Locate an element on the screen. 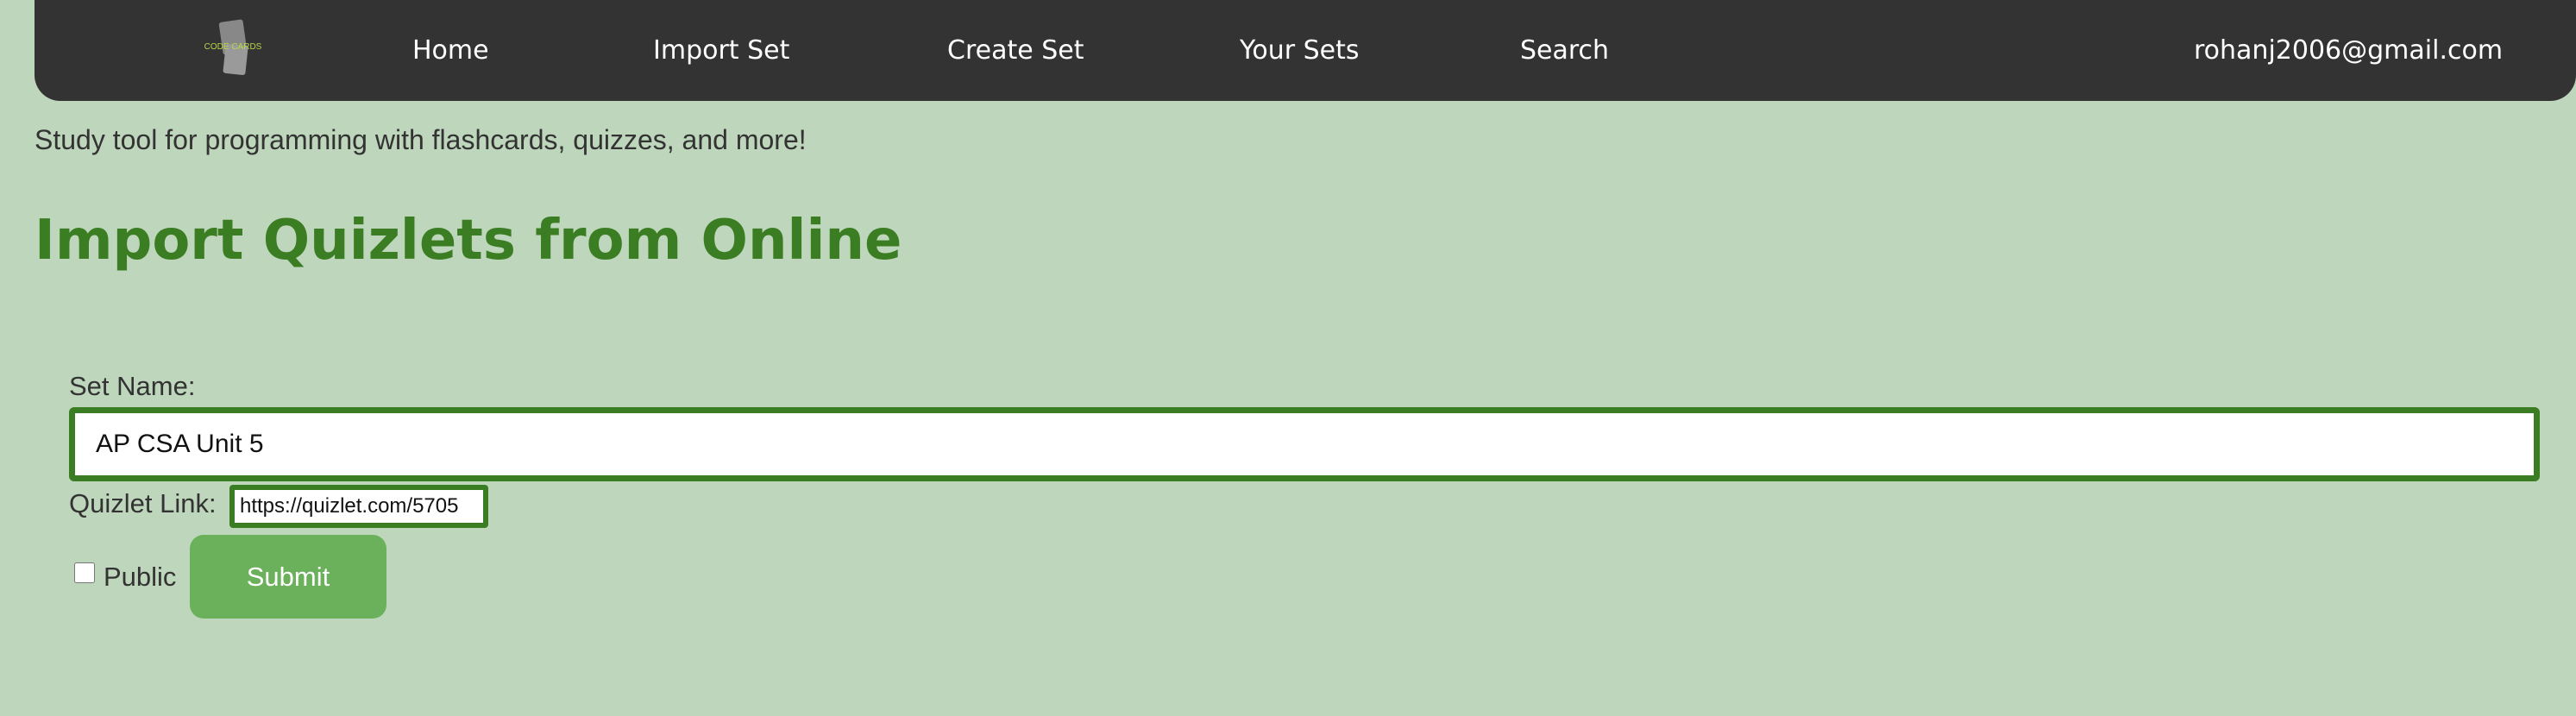  set-name-label: Set Name: is located at coordinates (132, 386).